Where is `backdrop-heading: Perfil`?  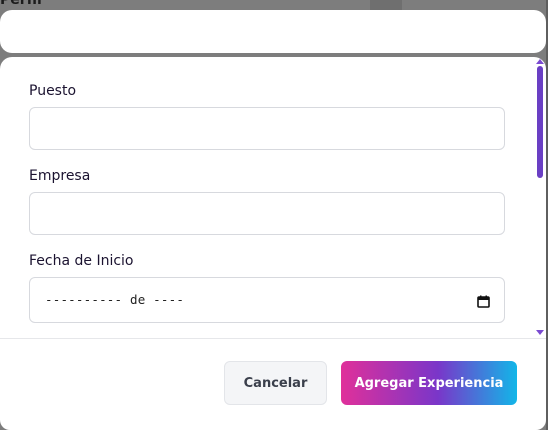
backdrop-heading: Perfil is located at coordinates (21, 4).